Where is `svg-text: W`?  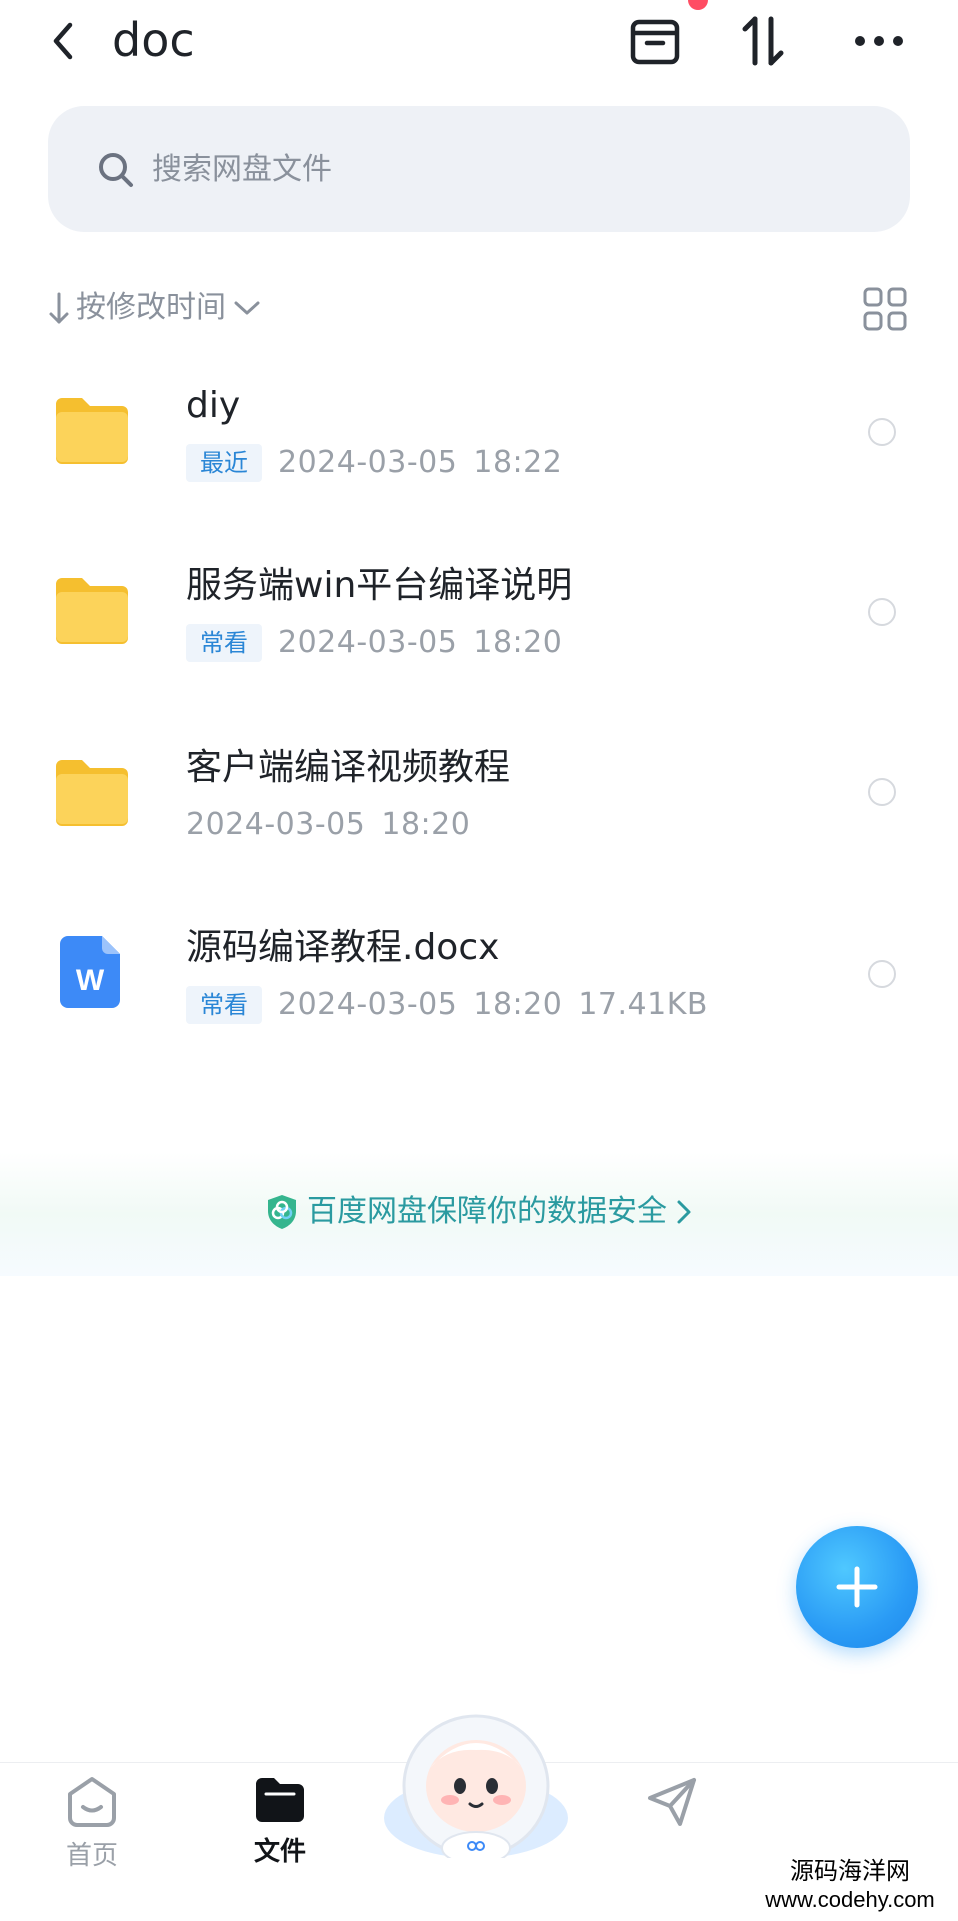 svg-text: W is located at coordinates (90, 980).